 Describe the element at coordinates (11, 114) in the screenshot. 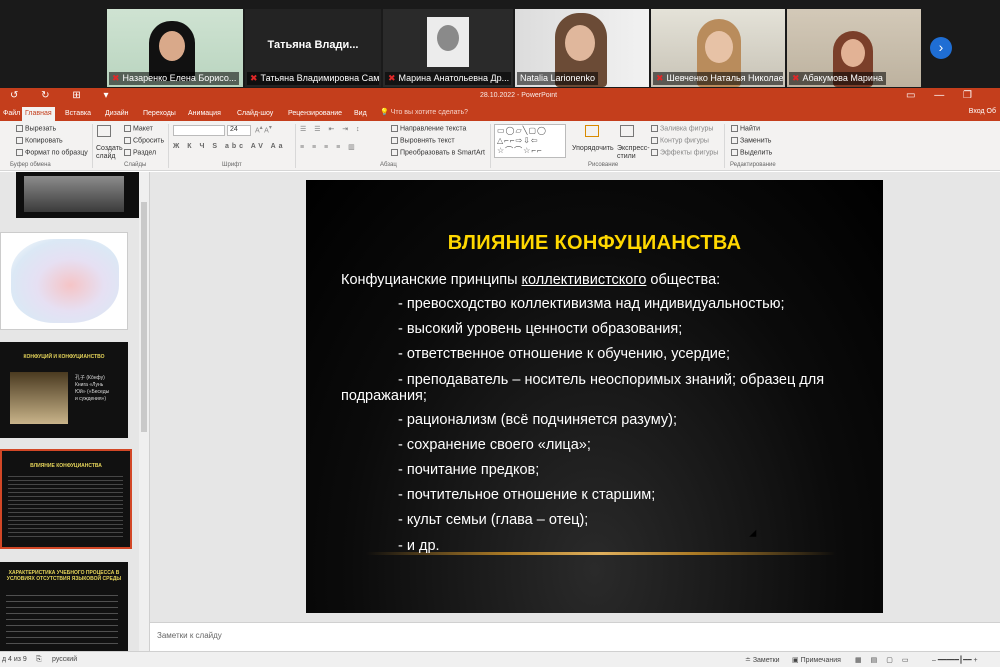

I see `tab-file: Файл` at that location.